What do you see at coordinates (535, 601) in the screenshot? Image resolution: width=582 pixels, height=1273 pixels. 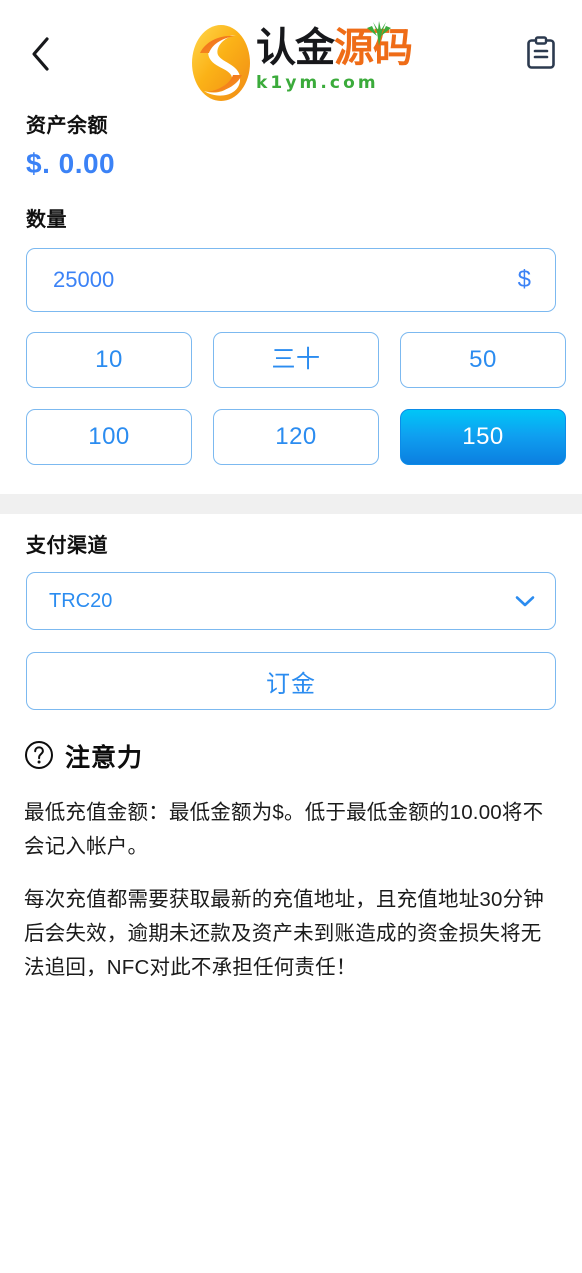 I see `chevron-down-icon` at bounding box center [535, 601].